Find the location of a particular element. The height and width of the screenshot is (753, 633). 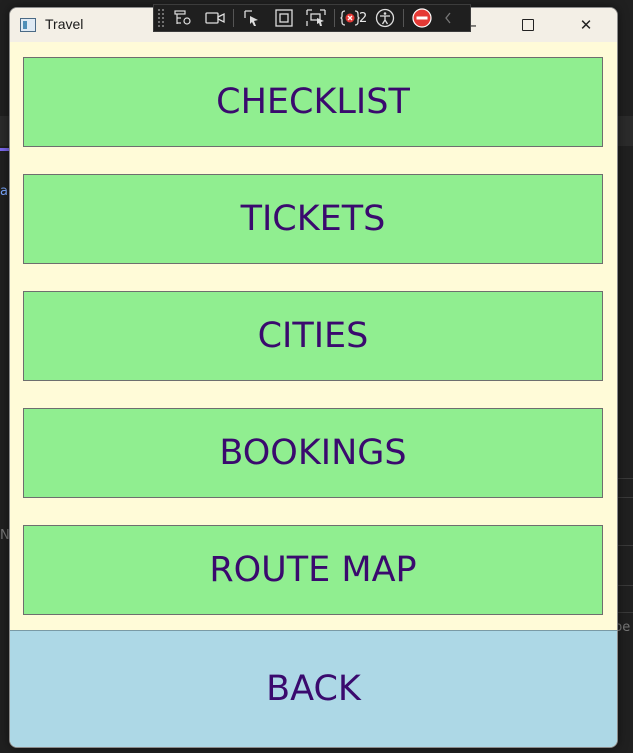

close-button: ✕ is located at coordinates (586, 25).